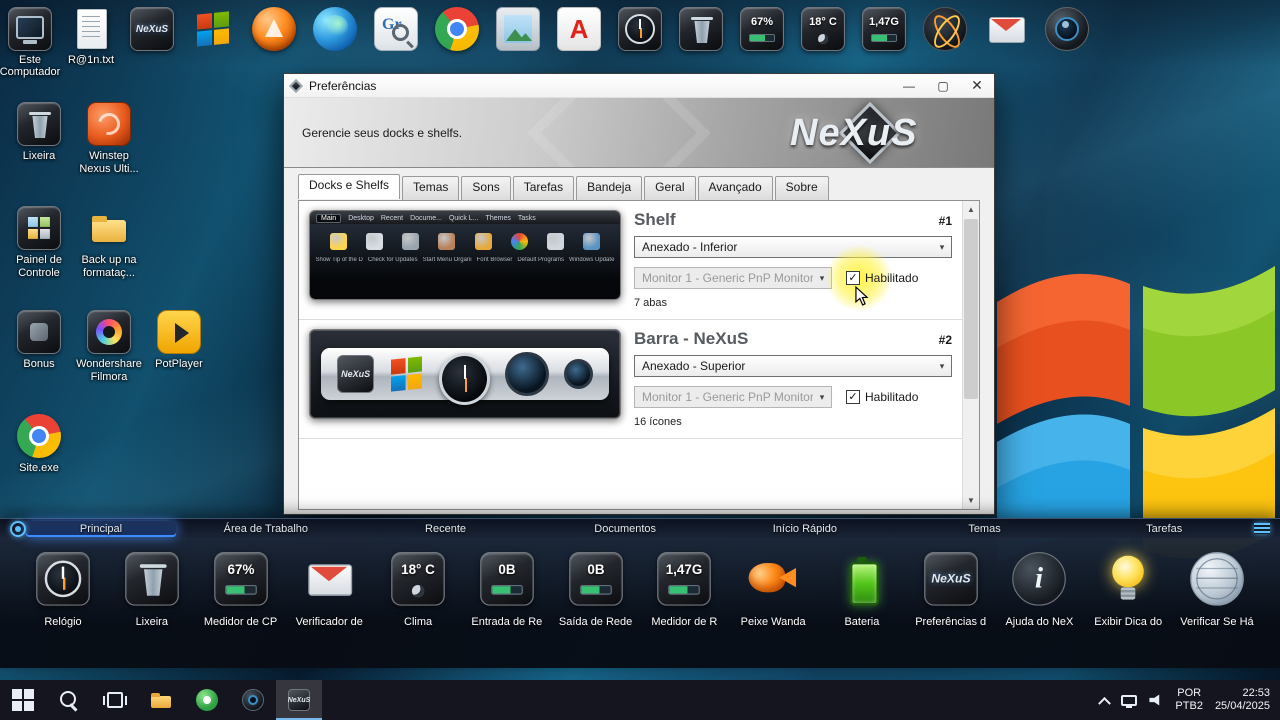 This screenshot has width=1280, height=720. Describe the element at coordinates (518, 36) in the screenshot. I see `dock-item-photo` at that location.